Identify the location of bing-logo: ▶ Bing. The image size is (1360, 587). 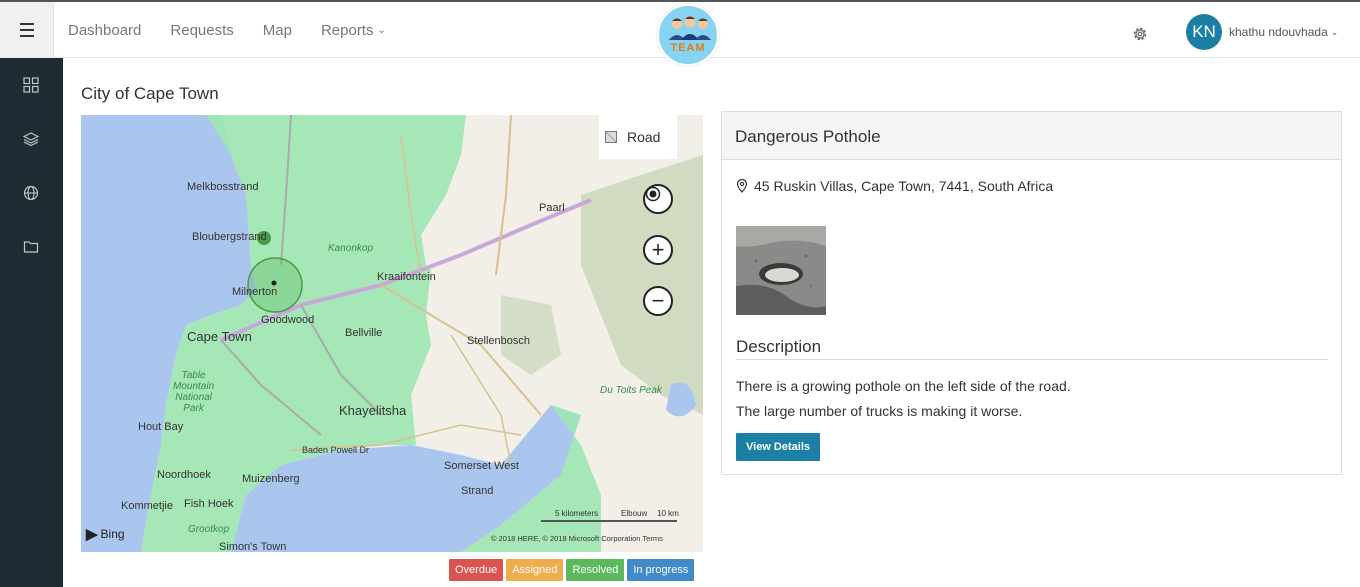
(105, 534).